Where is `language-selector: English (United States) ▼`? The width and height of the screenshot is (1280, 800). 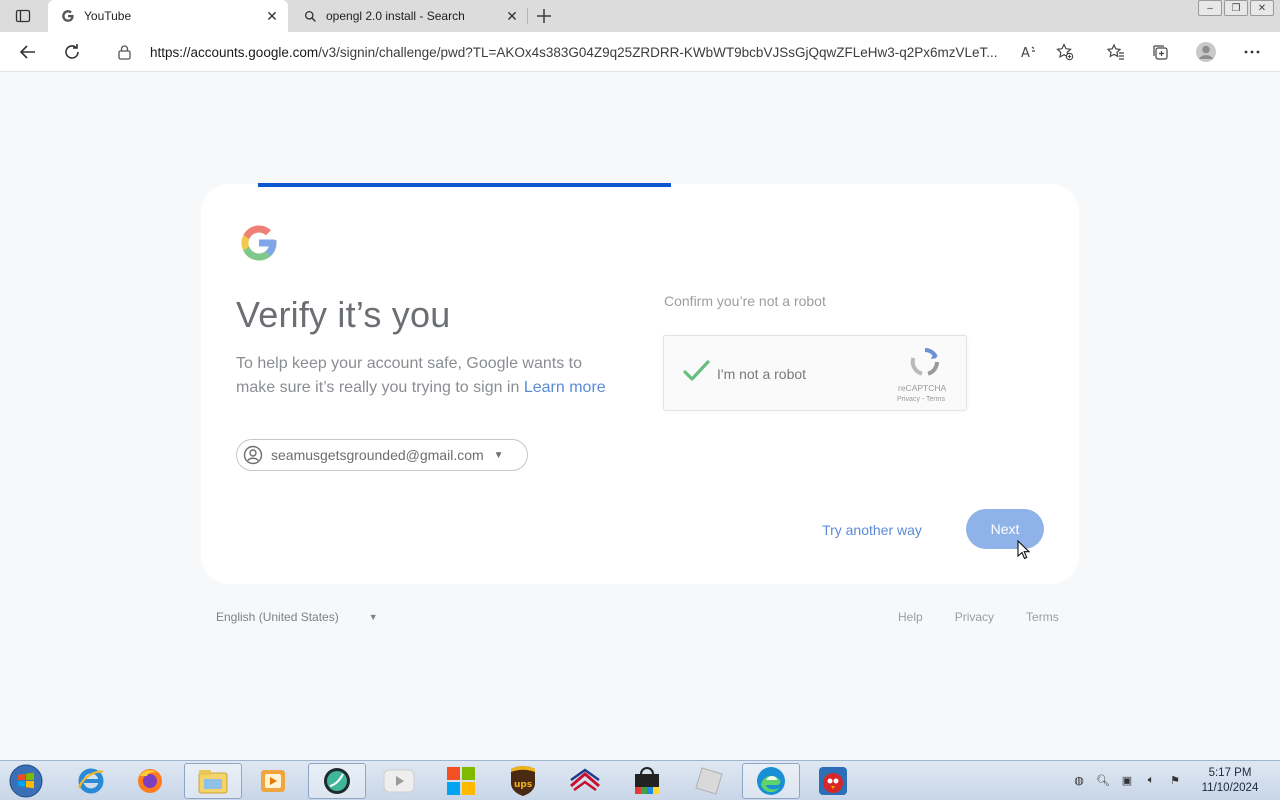 language-selector: English (United States) ▼ is located at coordinates (297, 617).